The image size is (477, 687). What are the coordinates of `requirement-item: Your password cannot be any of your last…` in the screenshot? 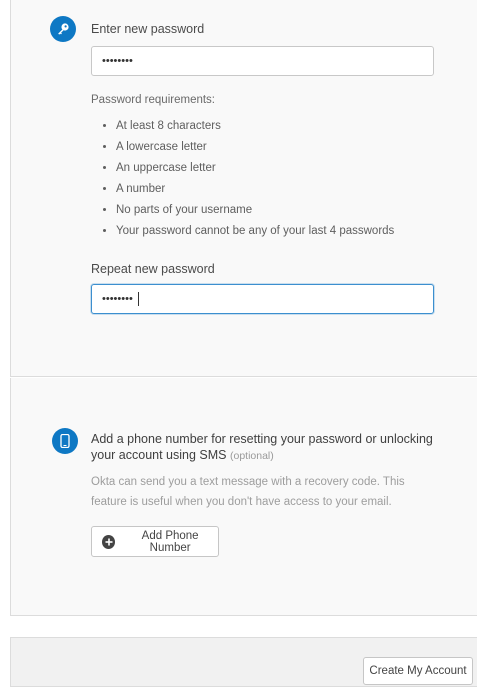 It's located at (248, 233).